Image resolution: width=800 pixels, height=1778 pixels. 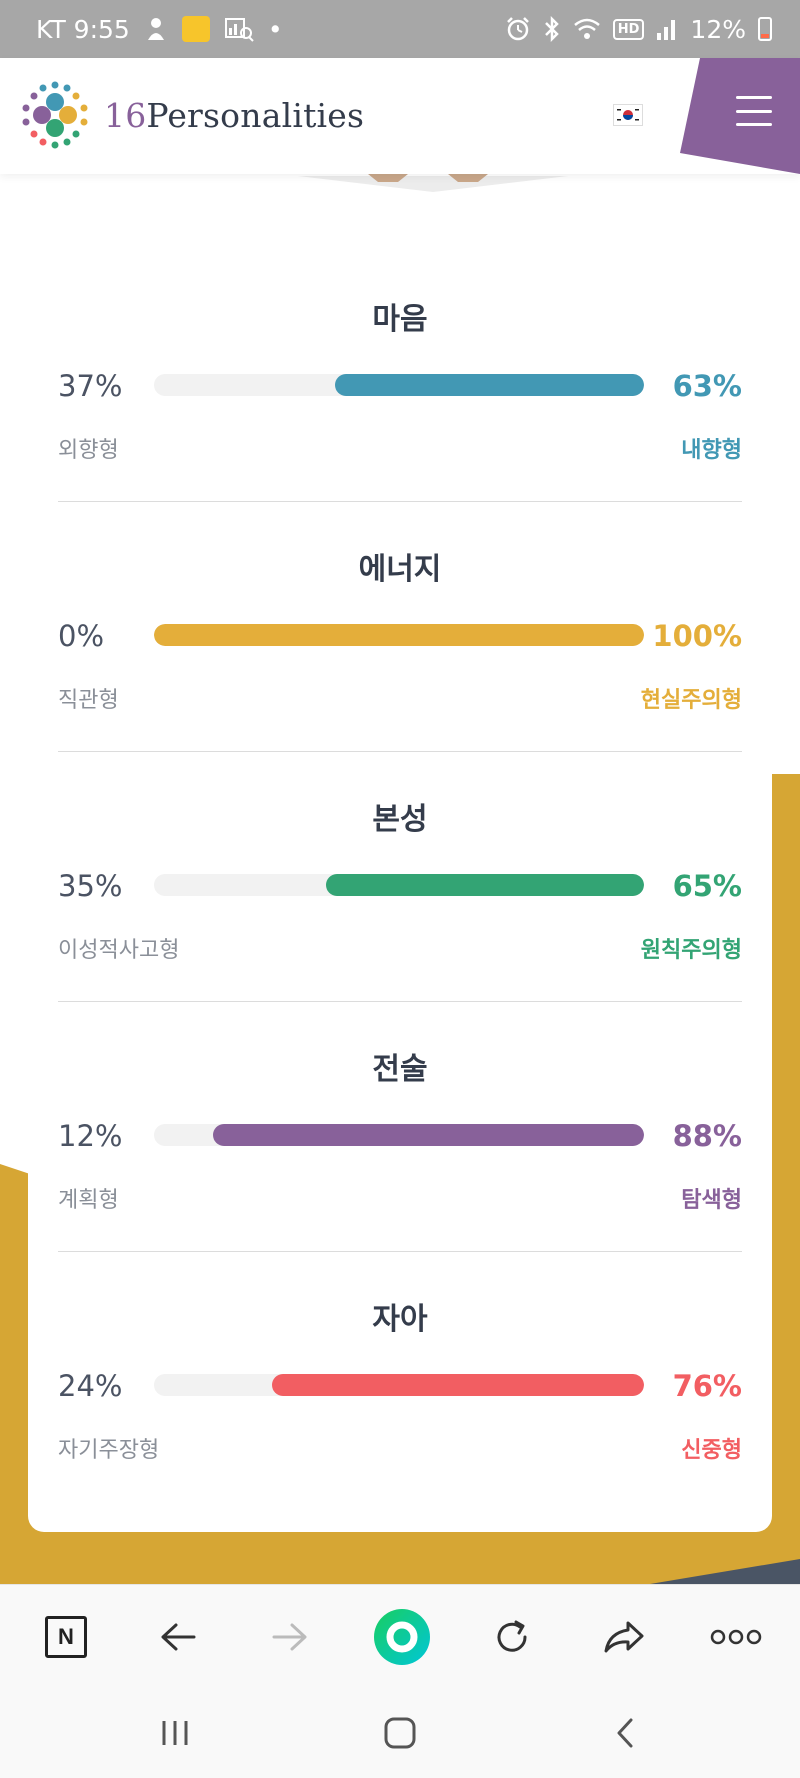 I want to click on trait-title: 자아, so click(x=400, y=1319).